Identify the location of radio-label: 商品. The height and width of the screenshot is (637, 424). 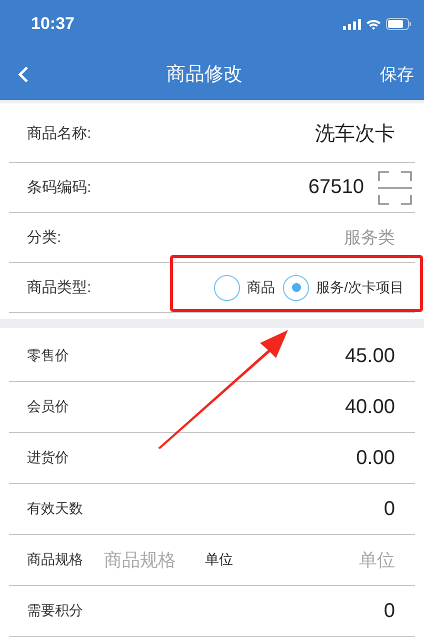
(261, 287).